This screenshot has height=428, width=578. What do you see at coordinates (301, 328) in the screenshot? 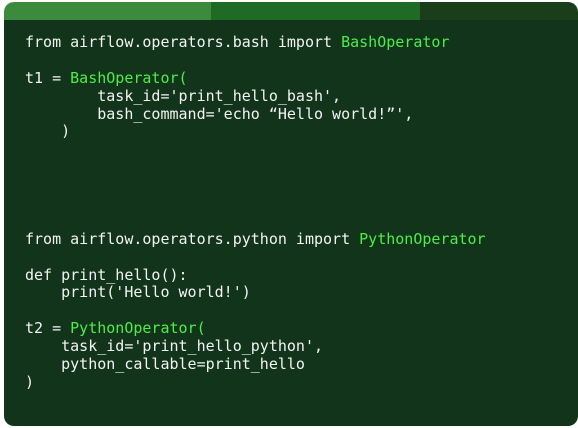
I see `code-line: t2 = PythonOperator(` at bounding box center [301, 328].